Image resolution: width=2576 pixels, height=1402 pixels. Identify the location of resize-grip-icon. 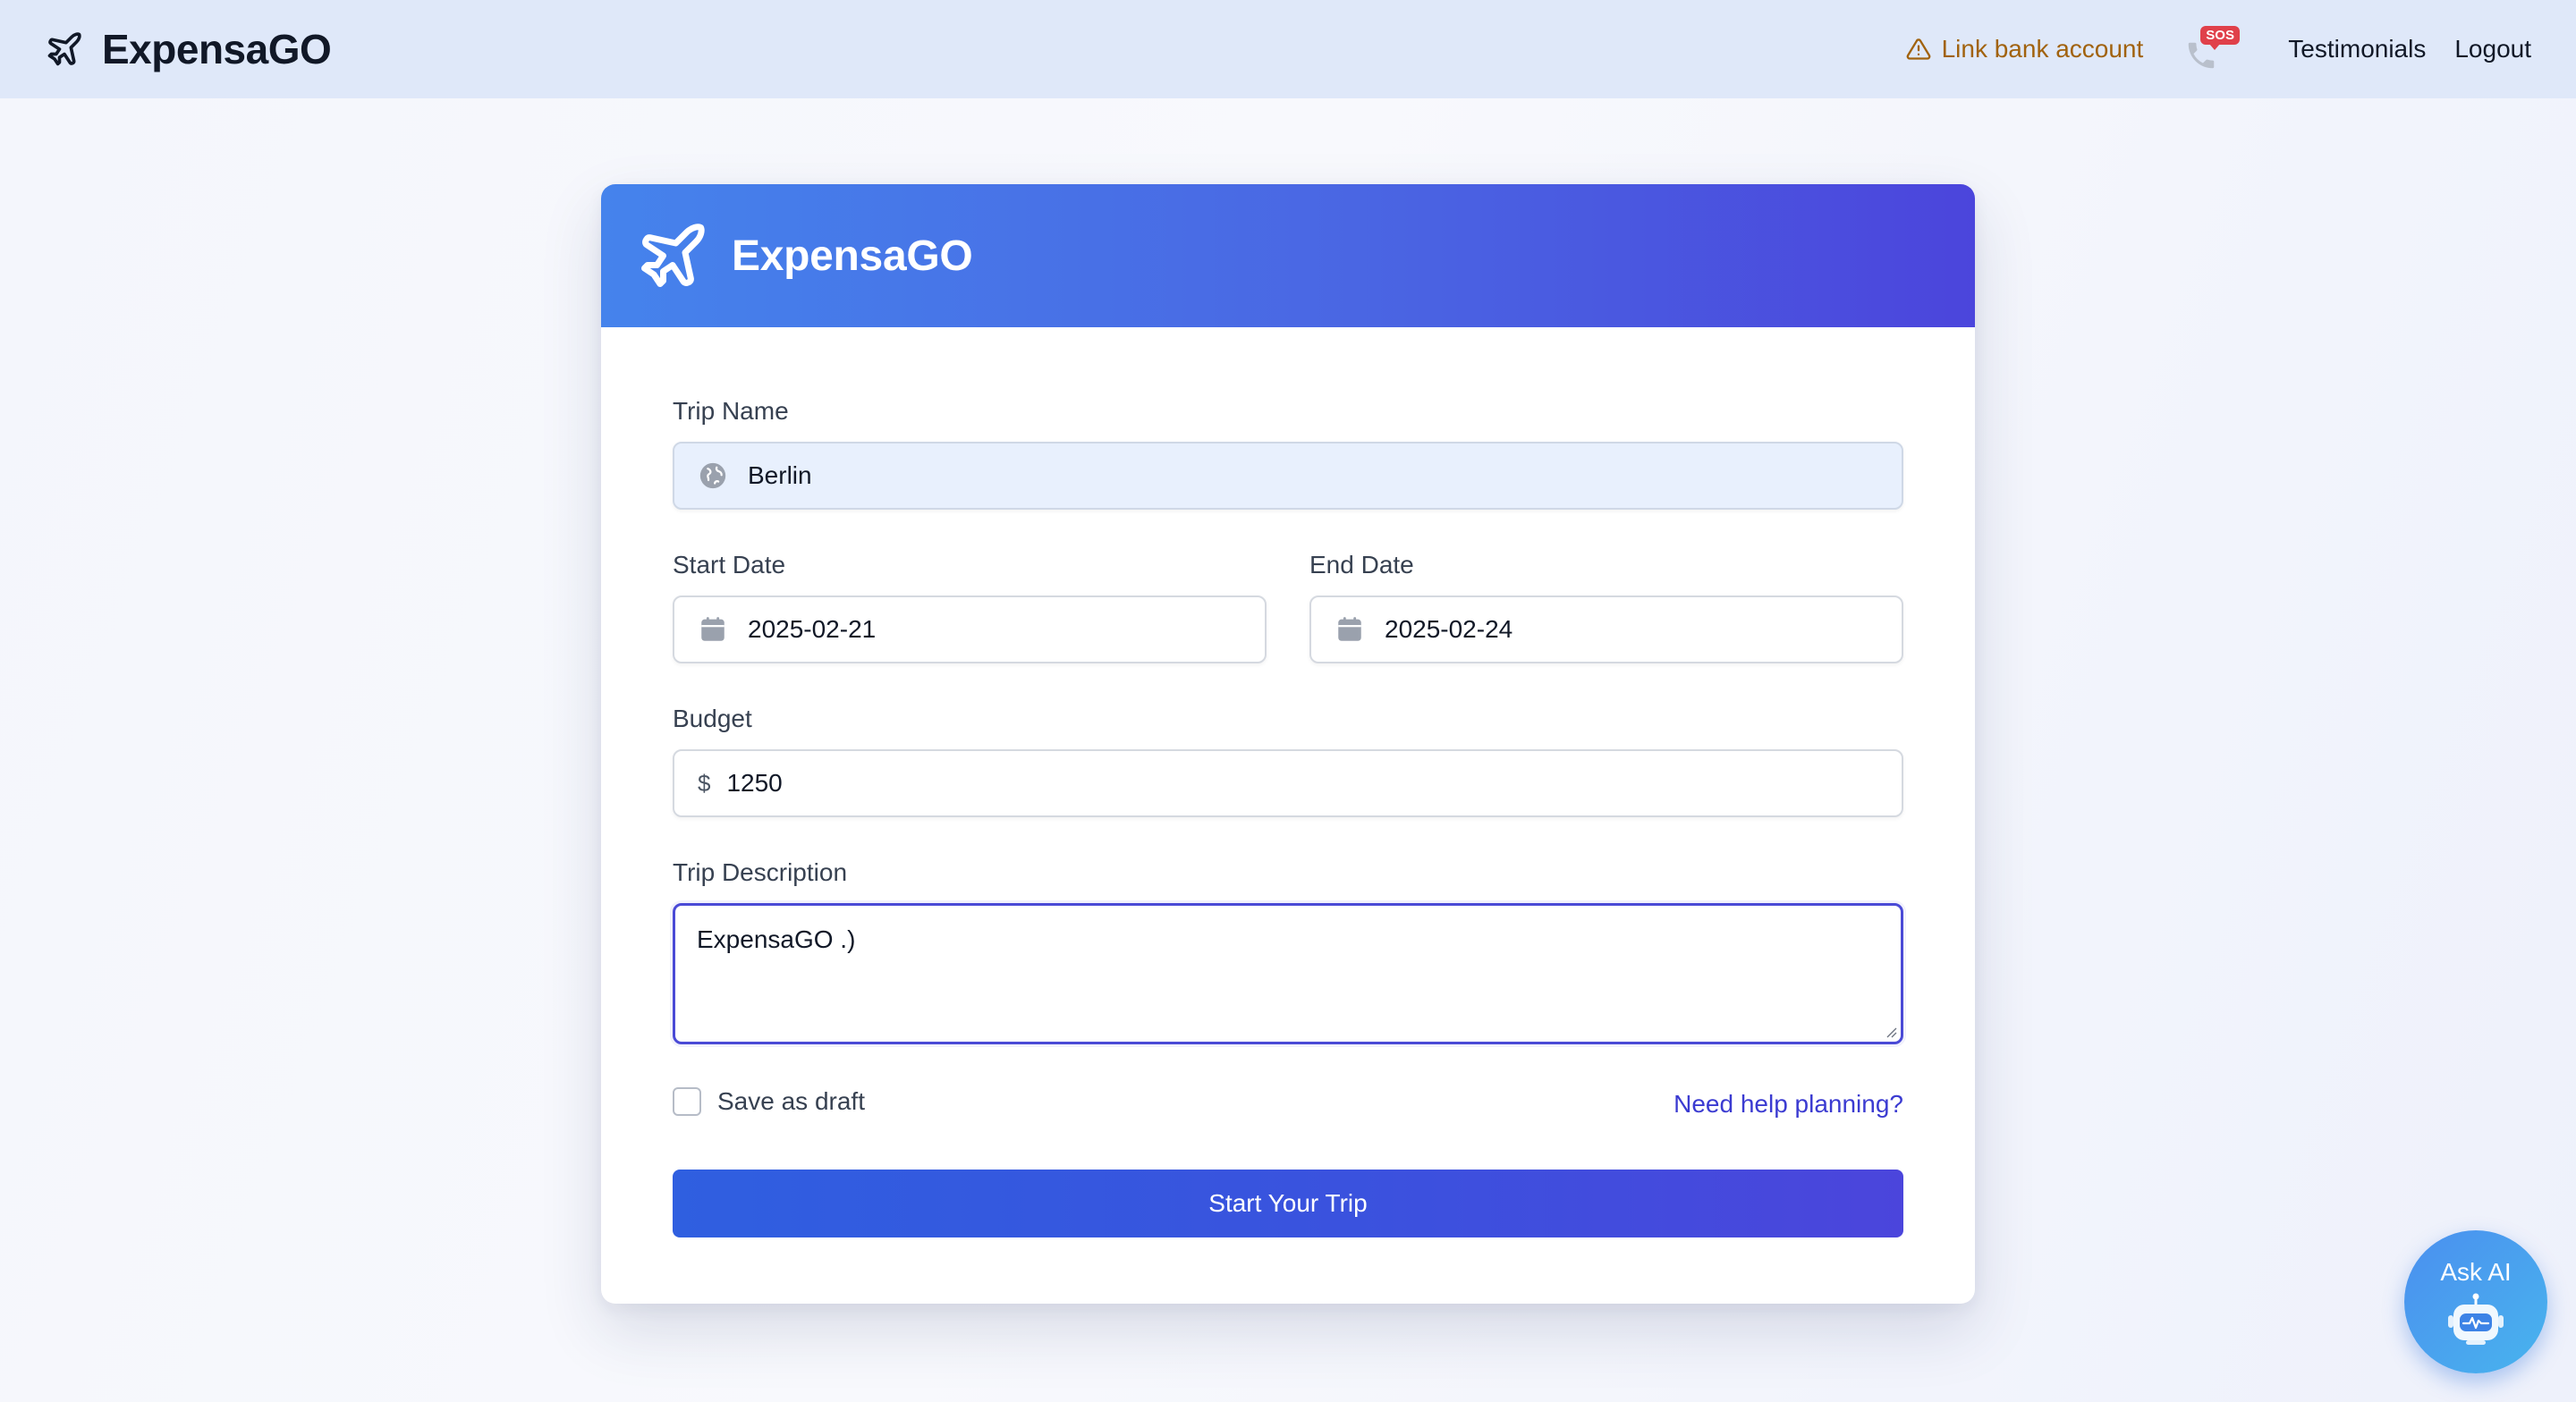
(1890, 1031).